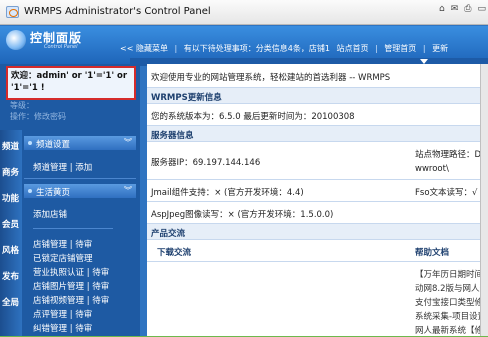  I want to click on menu-link-corrections: 纠错管理 | 待审, so click(62, 328).